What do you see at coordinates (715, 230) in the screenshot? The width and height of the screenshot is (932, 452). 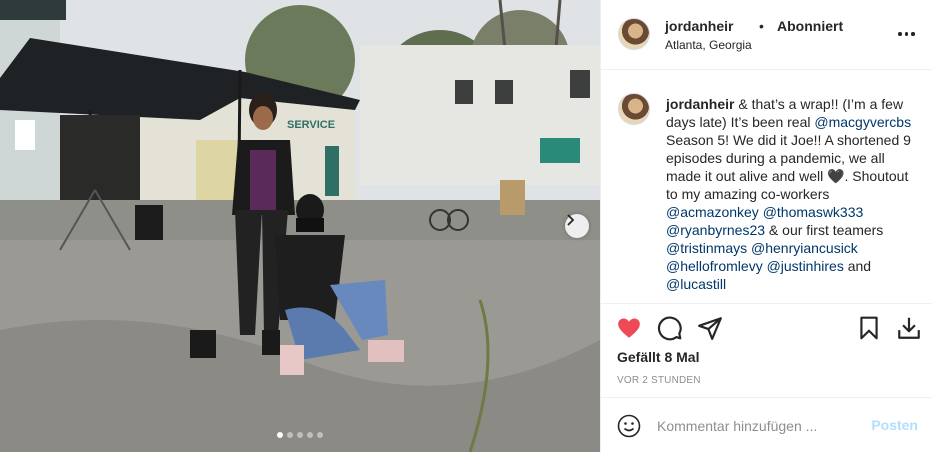 I see `mention-link: @ryanbyrnes23` at bounding box center [715, 230].